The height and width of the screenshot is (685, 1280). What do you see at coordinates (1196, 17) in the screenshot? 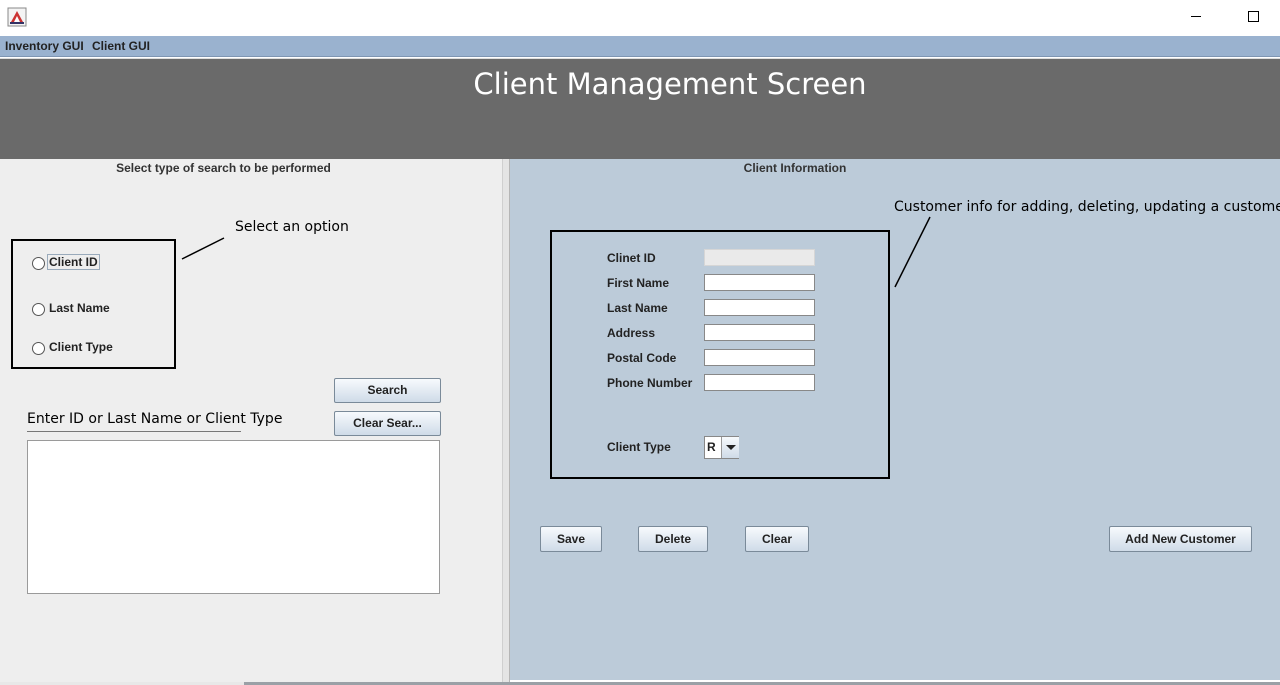
I see `minimize-button` at bounding box center [1196, 17].